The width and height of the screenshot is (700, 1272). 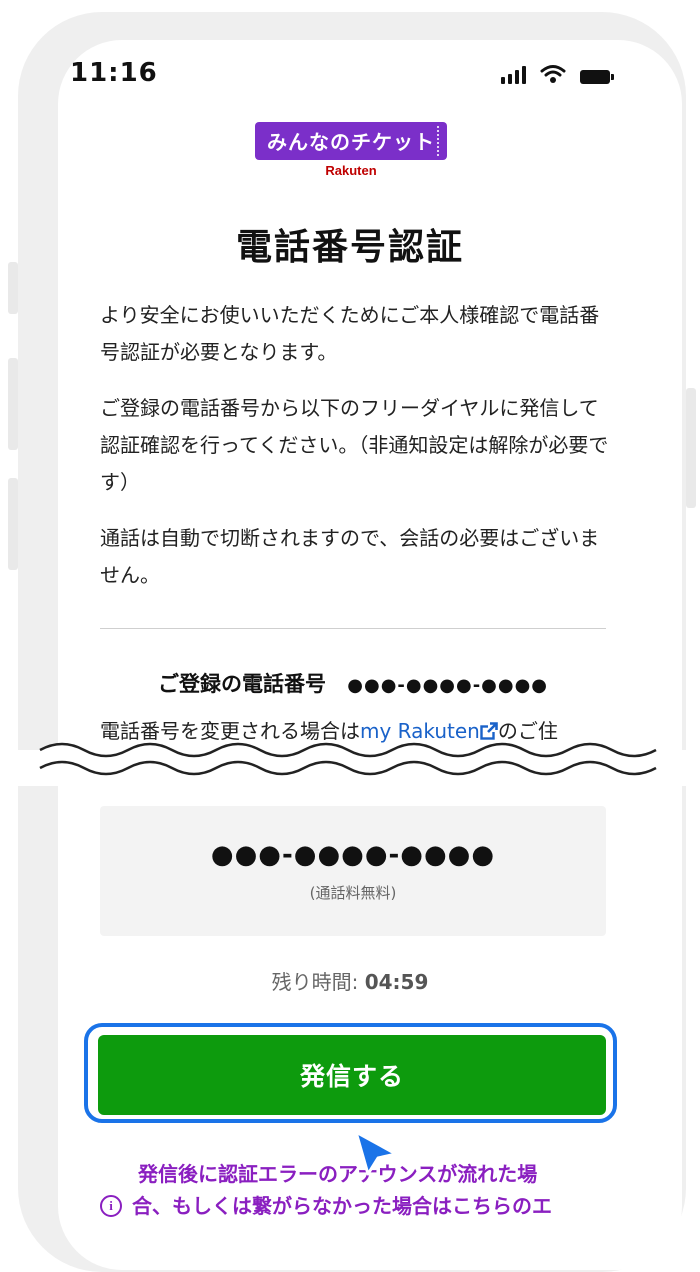 I want to click on pointer-cursor-icon, so click(x=376, y=1153).